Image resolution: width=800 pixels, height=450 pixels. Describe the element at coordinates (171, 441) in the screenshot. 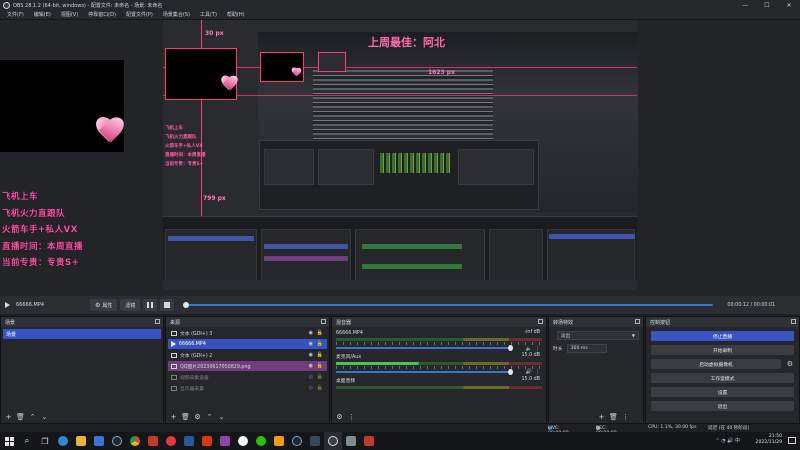

I see `music-app-icon` at that location.